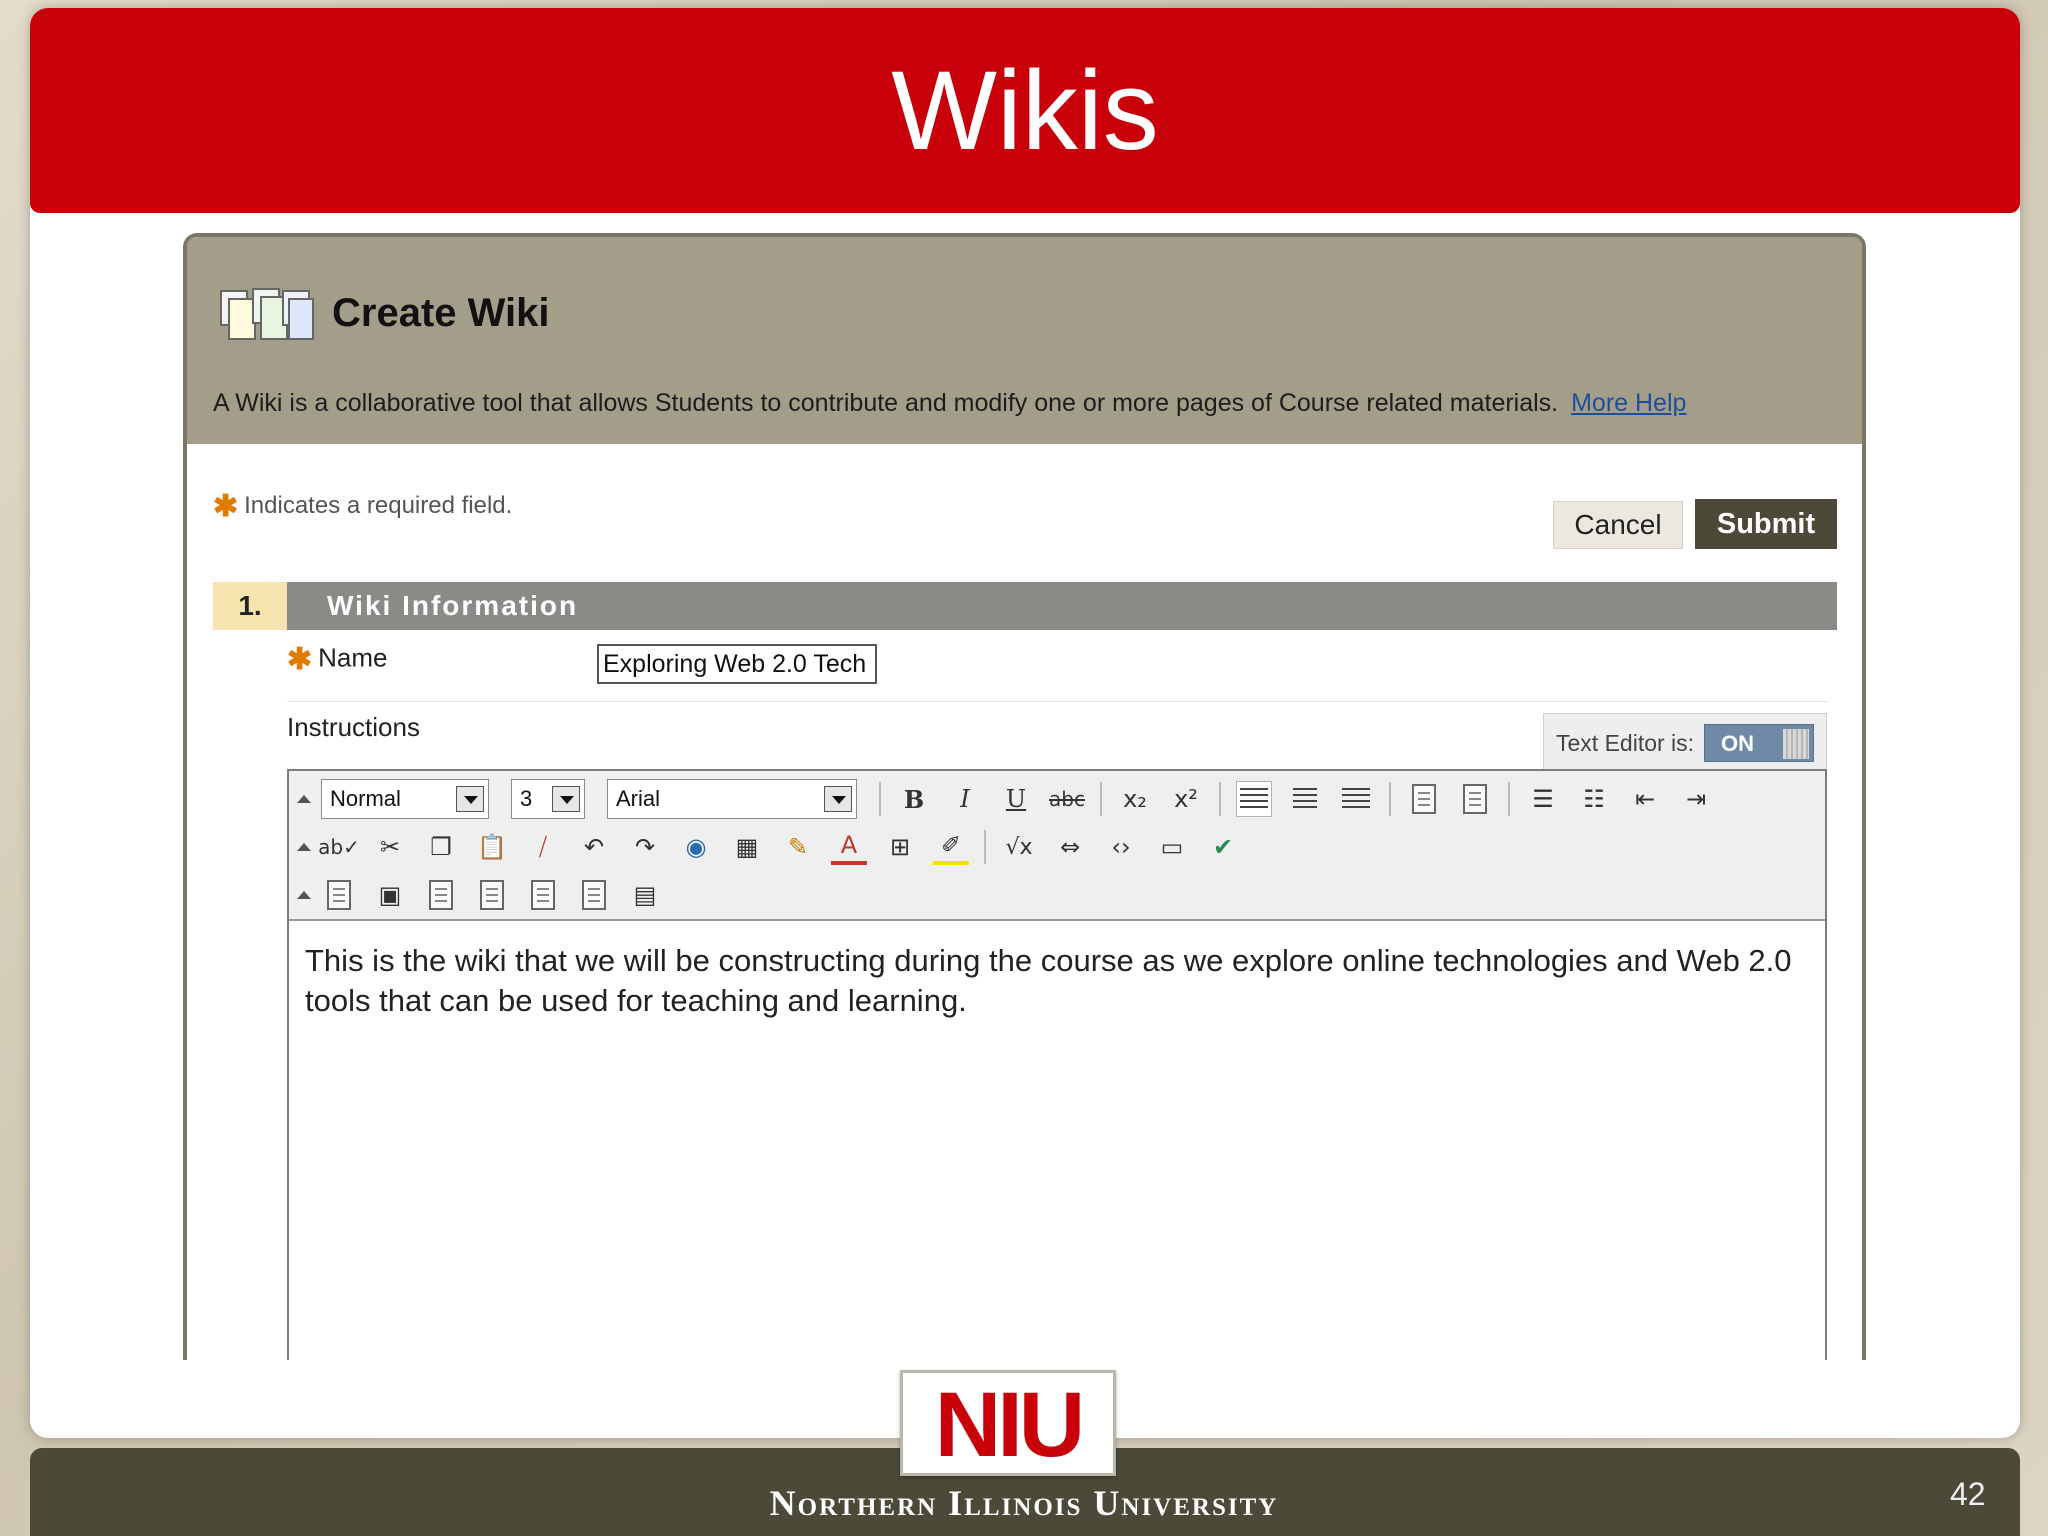  I want to click on superscript-icon: x², so click(1186, 799).